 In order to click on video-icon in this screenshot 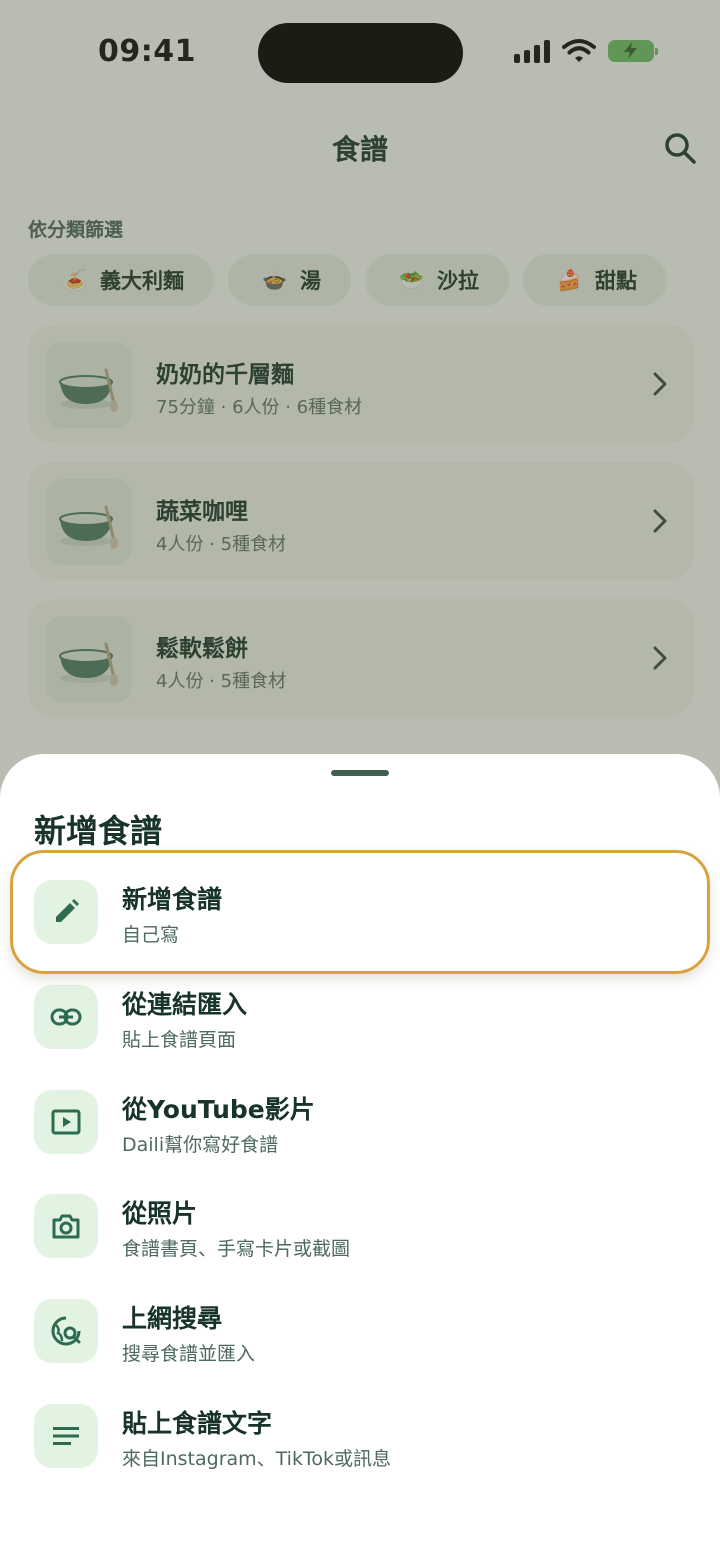, I will do `click(66, 1122)`.